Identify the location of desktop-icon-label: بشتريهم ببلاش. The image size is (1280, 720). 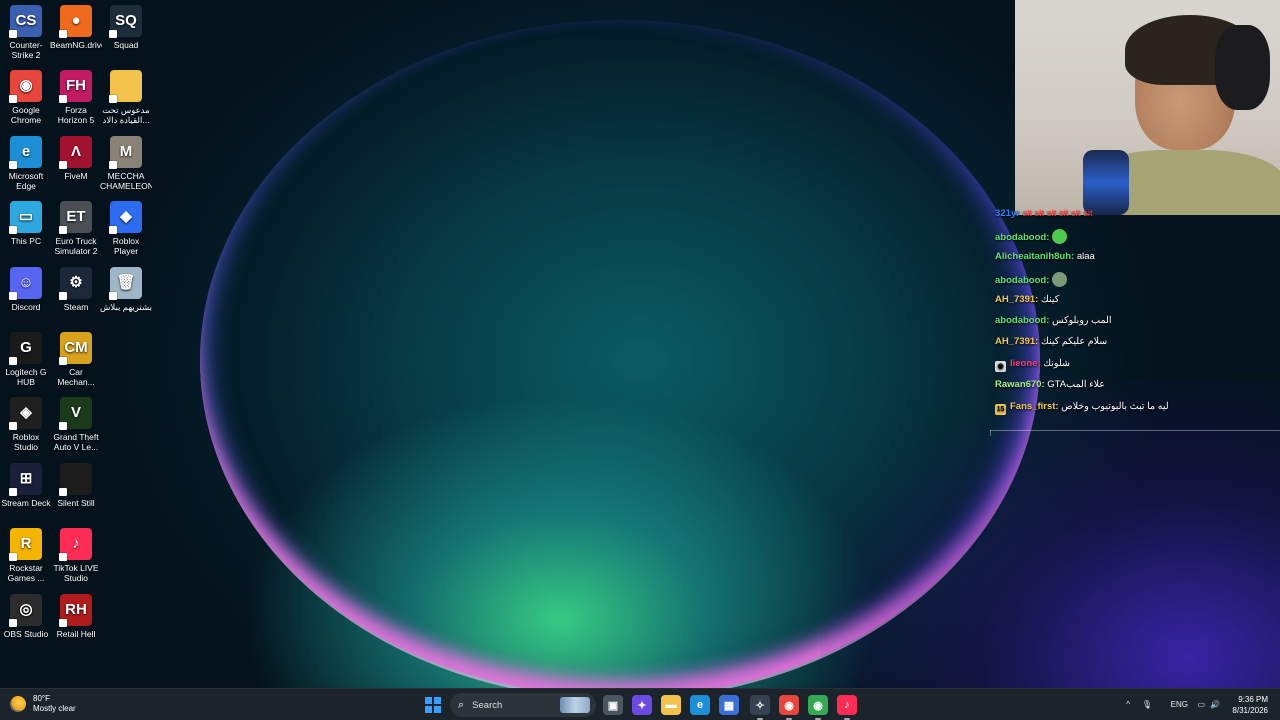
(126, 307).